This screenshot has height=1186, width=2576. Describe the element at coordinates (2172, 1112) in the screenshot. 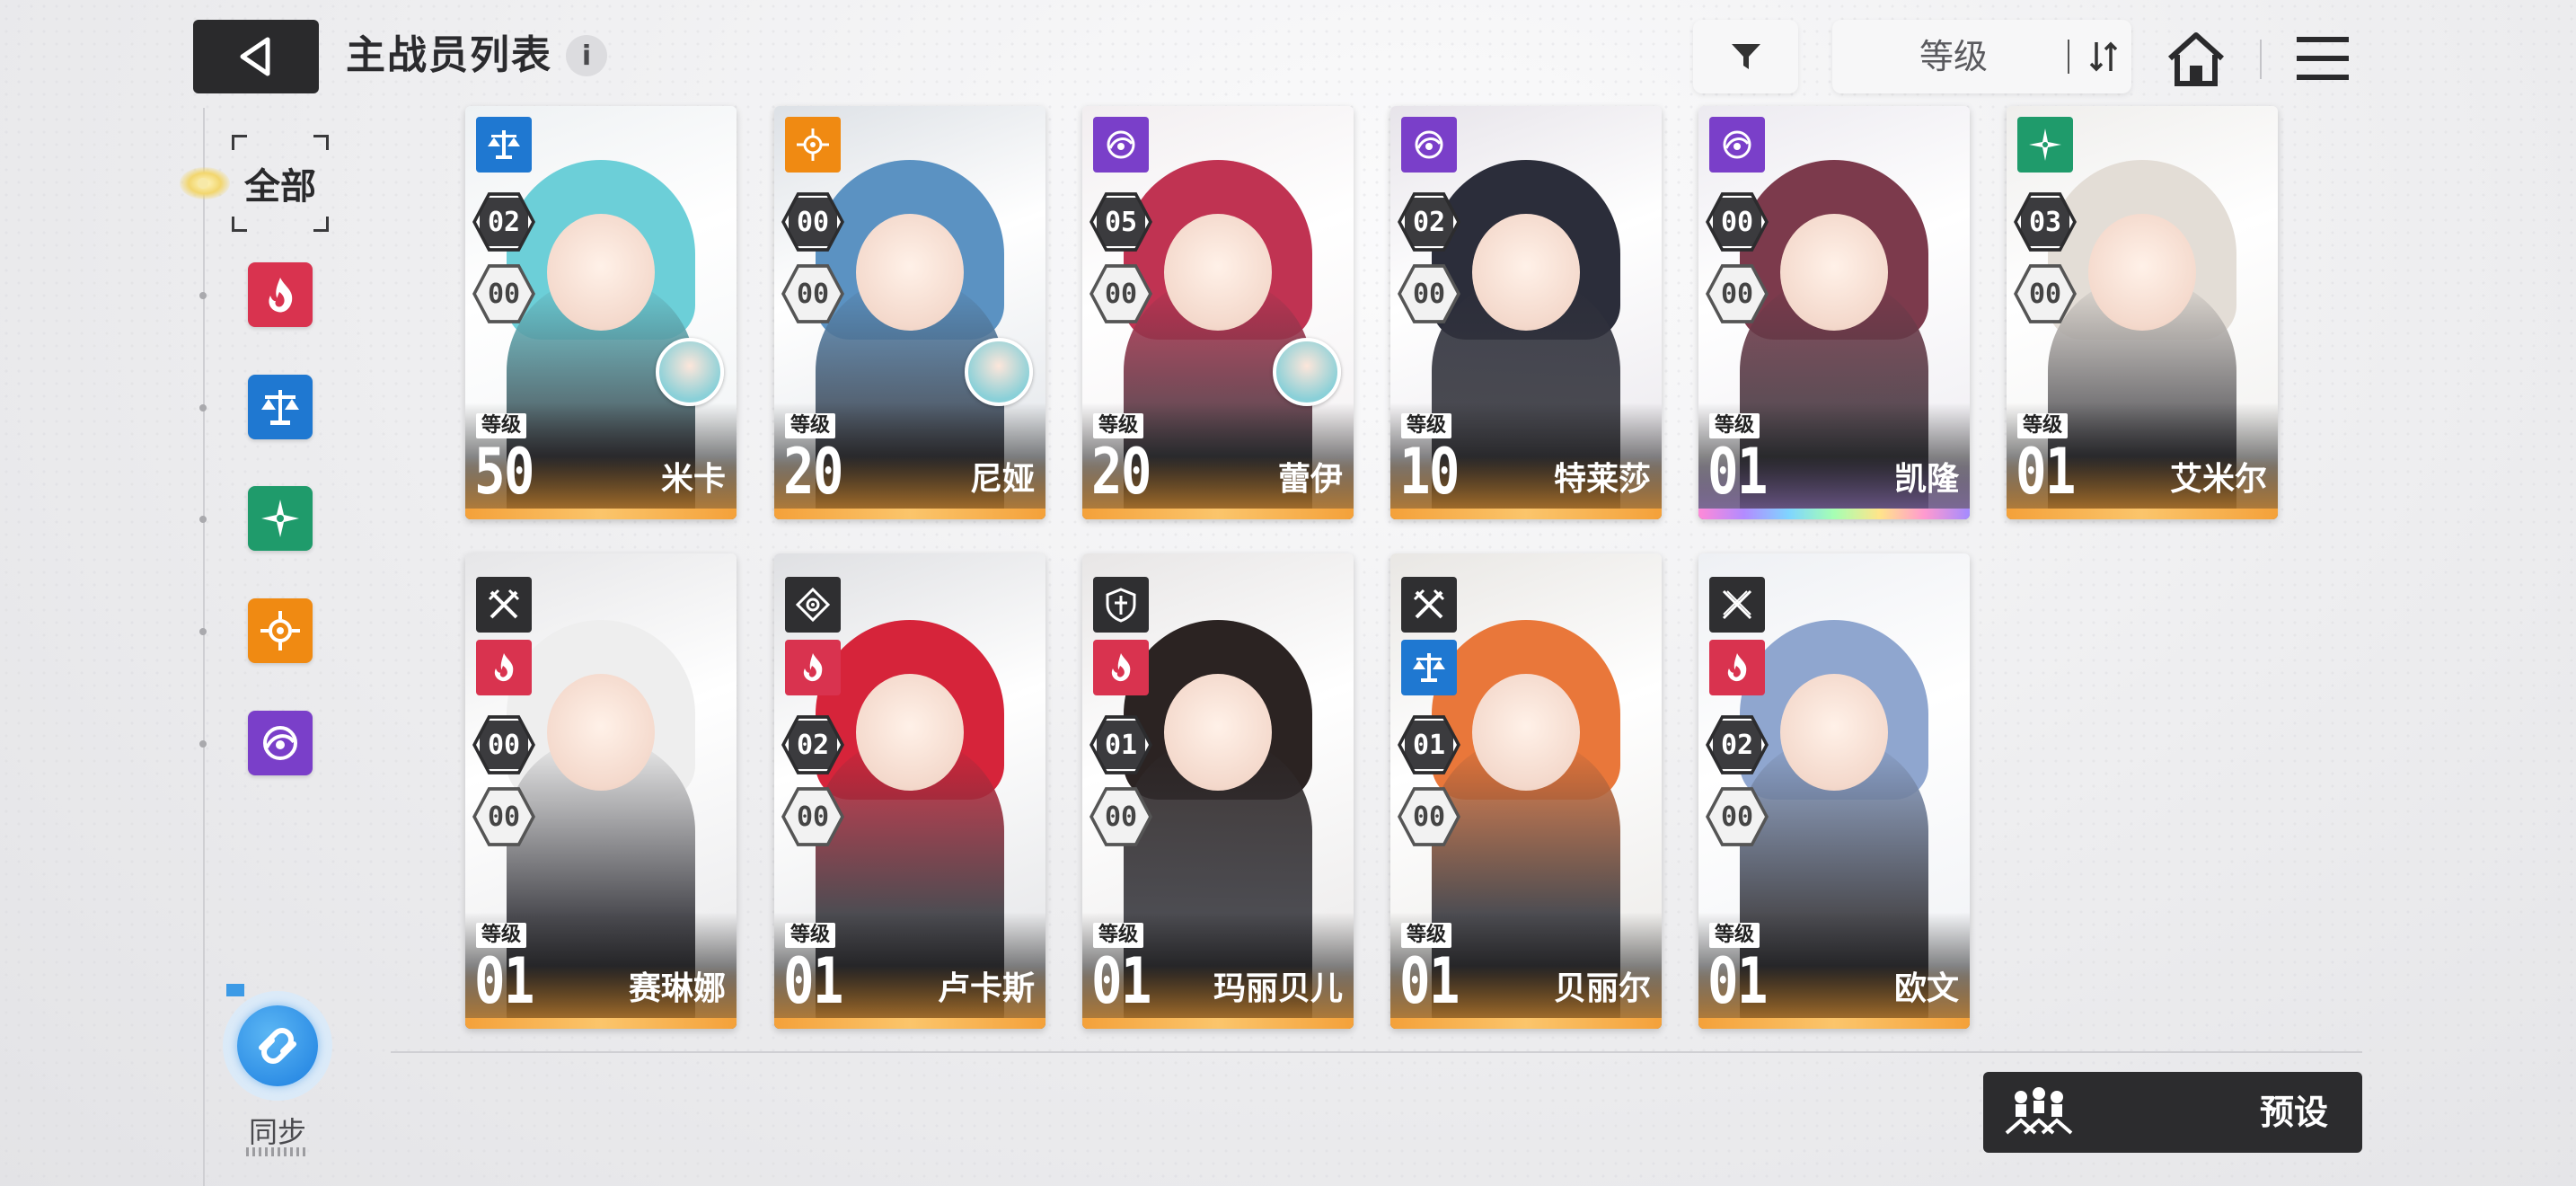

I see `preset-button: 预设` at that location.